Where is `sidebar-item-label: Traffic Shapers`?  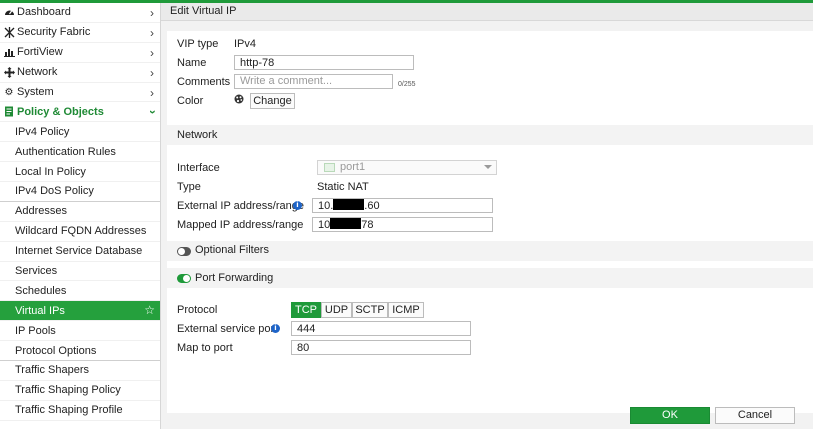
sidebar-item-label: Traffic Shapers is located at coordinates (52, 370).